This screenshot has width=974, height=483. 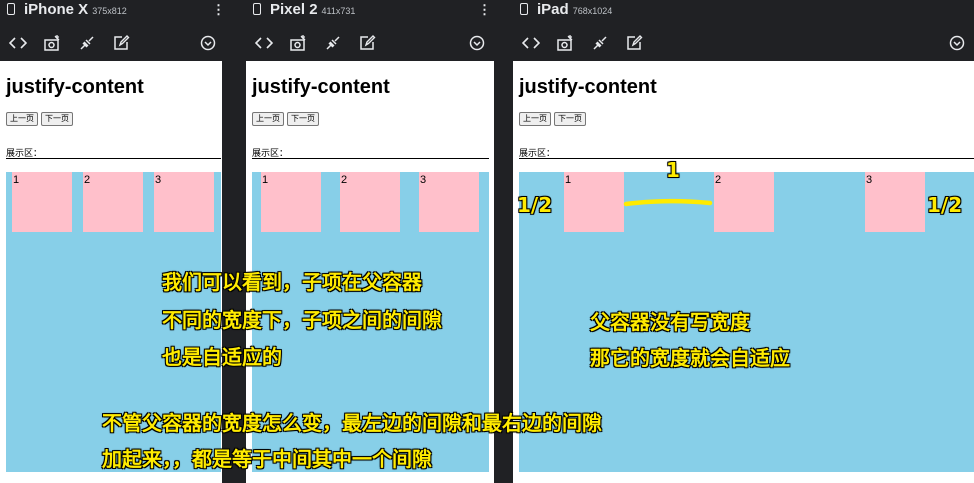 What do you see at coordinates (535, 205) in the screenshot?
I see `annotation-gap-half-left: 1/2` at bounding box center [535, 205].